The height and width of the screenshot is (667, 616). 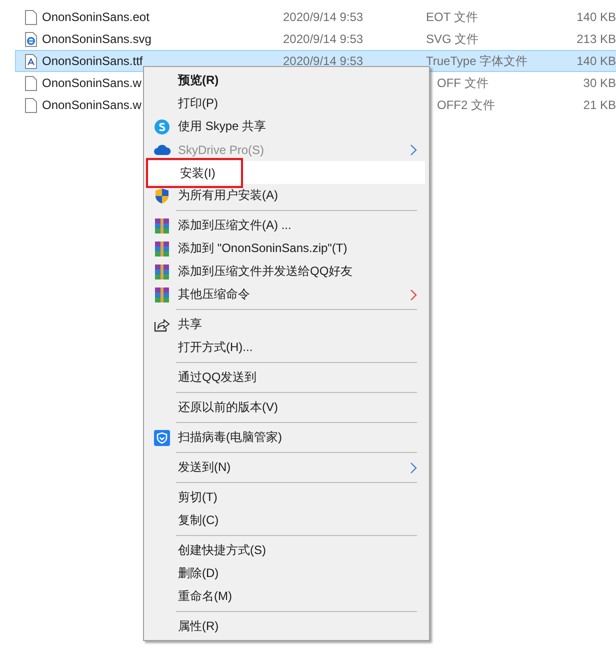 I want to click on file-type: OFF2 文件, so click(x=466, y=105).